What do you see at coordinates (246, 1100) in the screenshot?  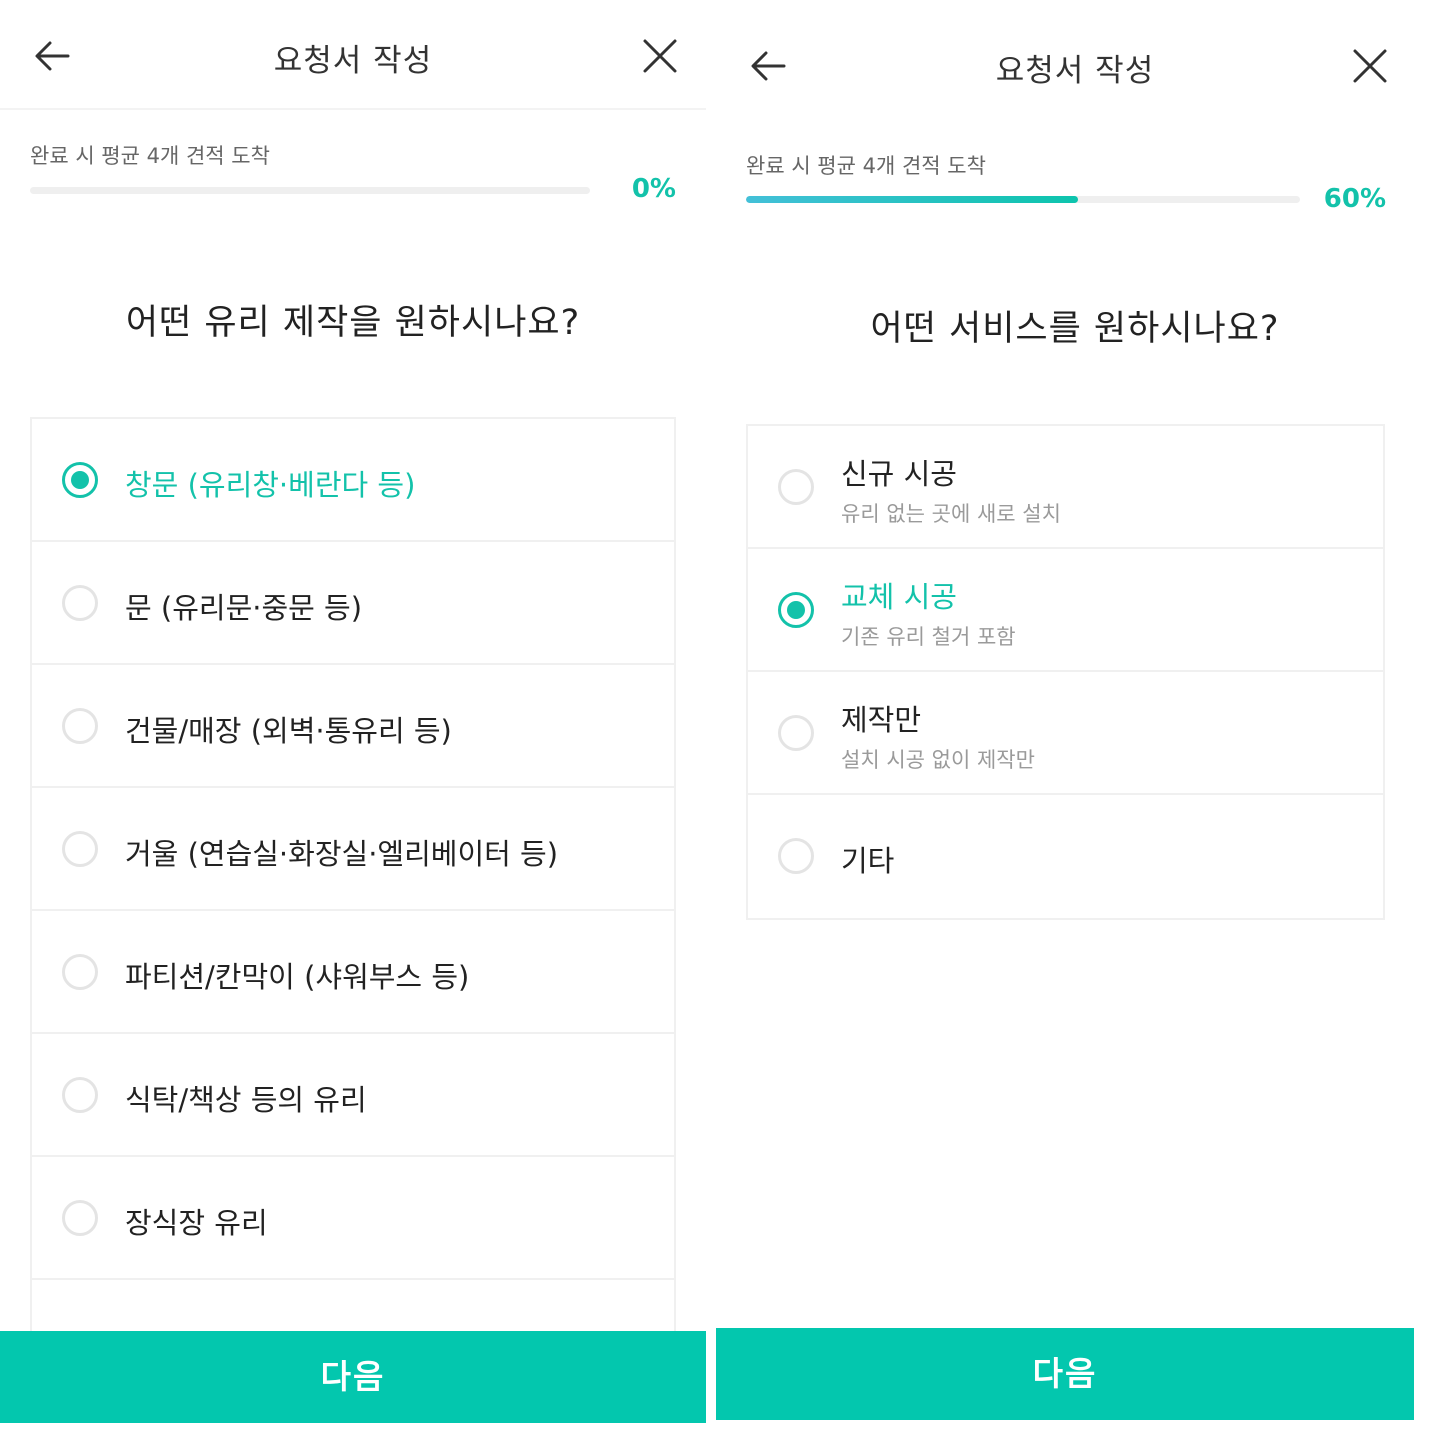 I see `option-label: 식탁/책상 등의 유리` at bounding box center [246, 1100].